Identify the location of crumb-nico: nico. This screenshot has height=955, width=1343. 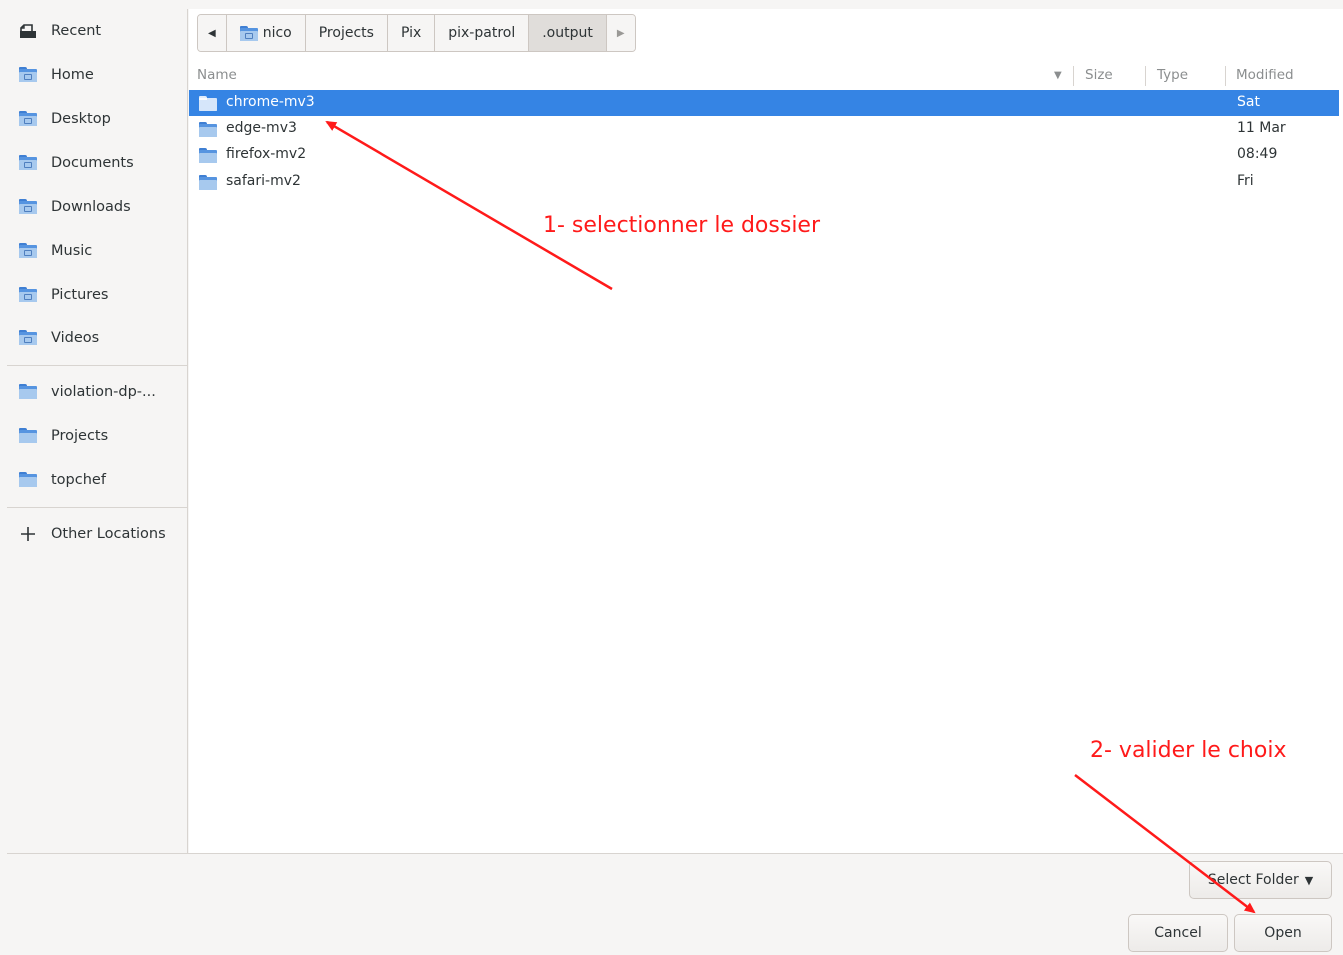
(266, 33).